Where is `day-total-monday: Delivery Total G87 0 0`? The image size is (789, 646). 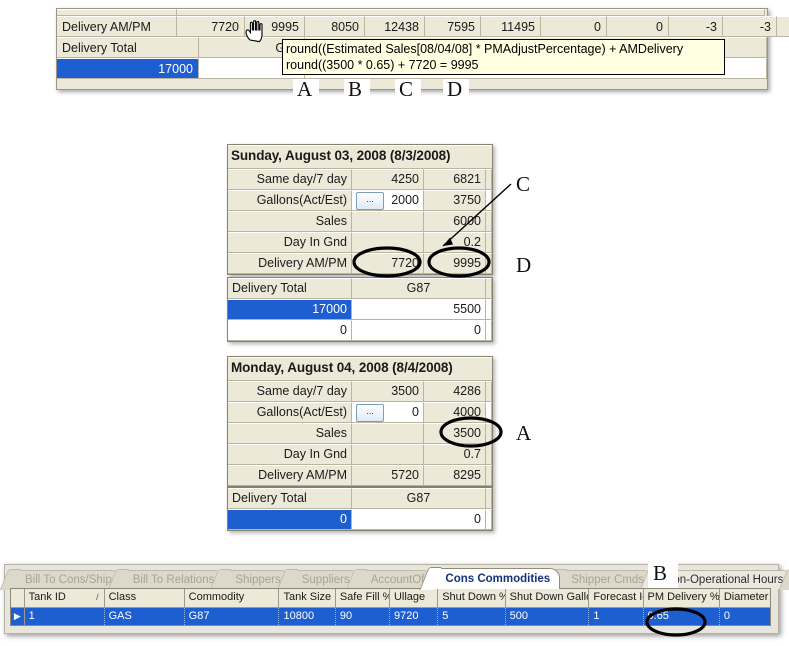
day-total-monday: Delivery Total G87 0 0 is located at coordinates (360, 509).